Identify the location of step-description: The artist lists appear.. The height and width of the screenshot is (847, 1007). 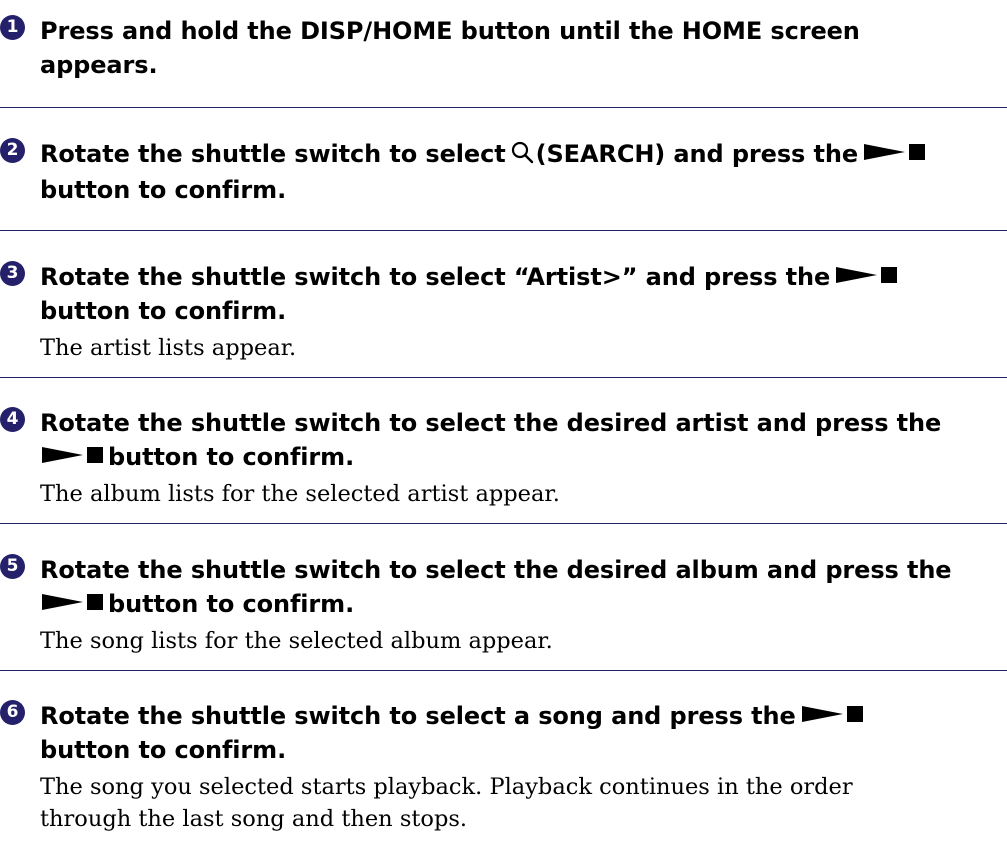
(168, 348).